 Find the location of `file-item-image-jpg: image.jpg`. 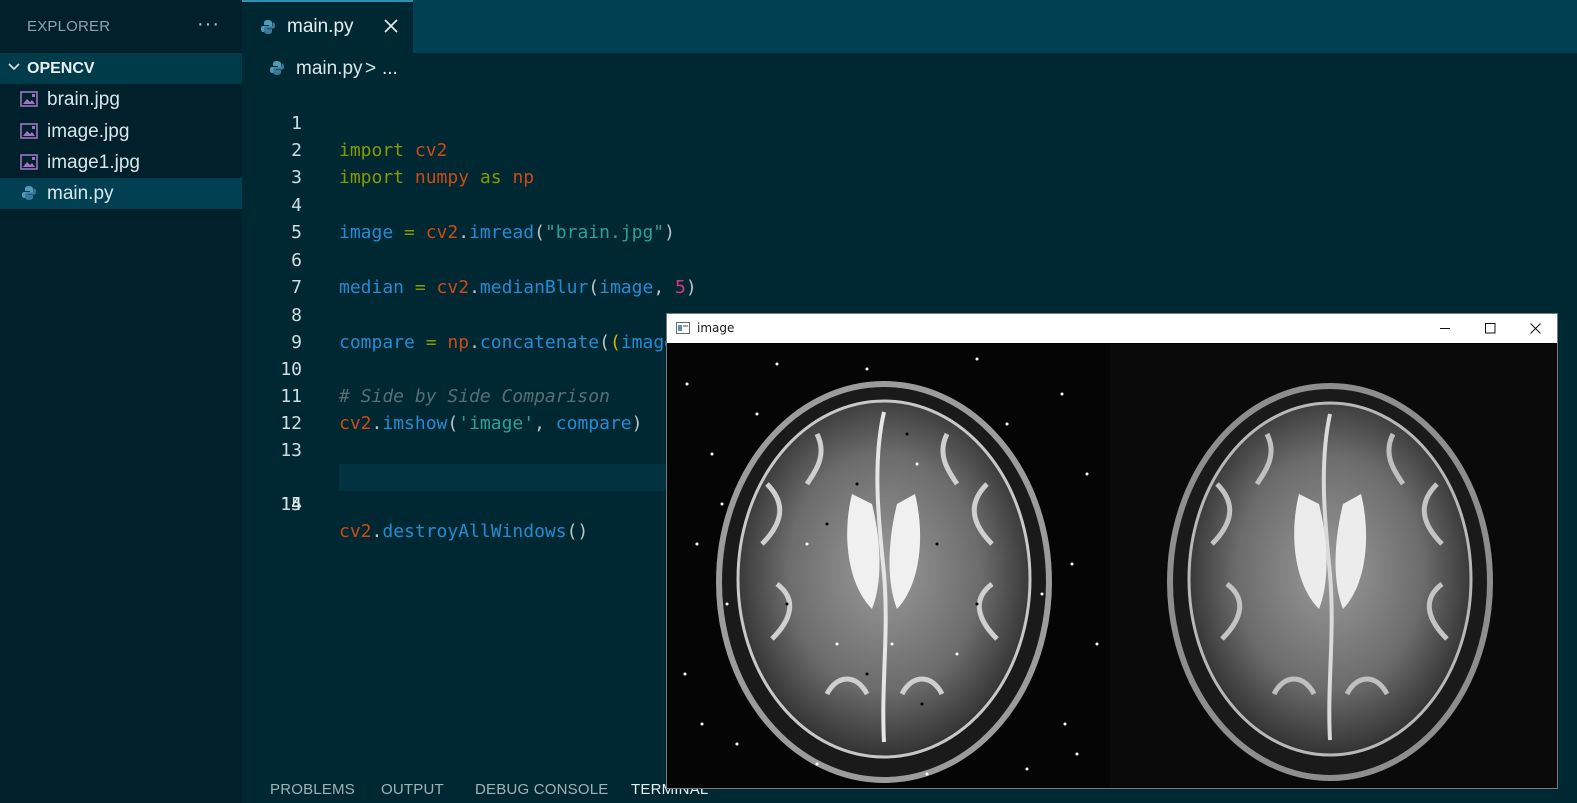

file-item-image-jpg: image.jpg is located at coordinates (121, 131).